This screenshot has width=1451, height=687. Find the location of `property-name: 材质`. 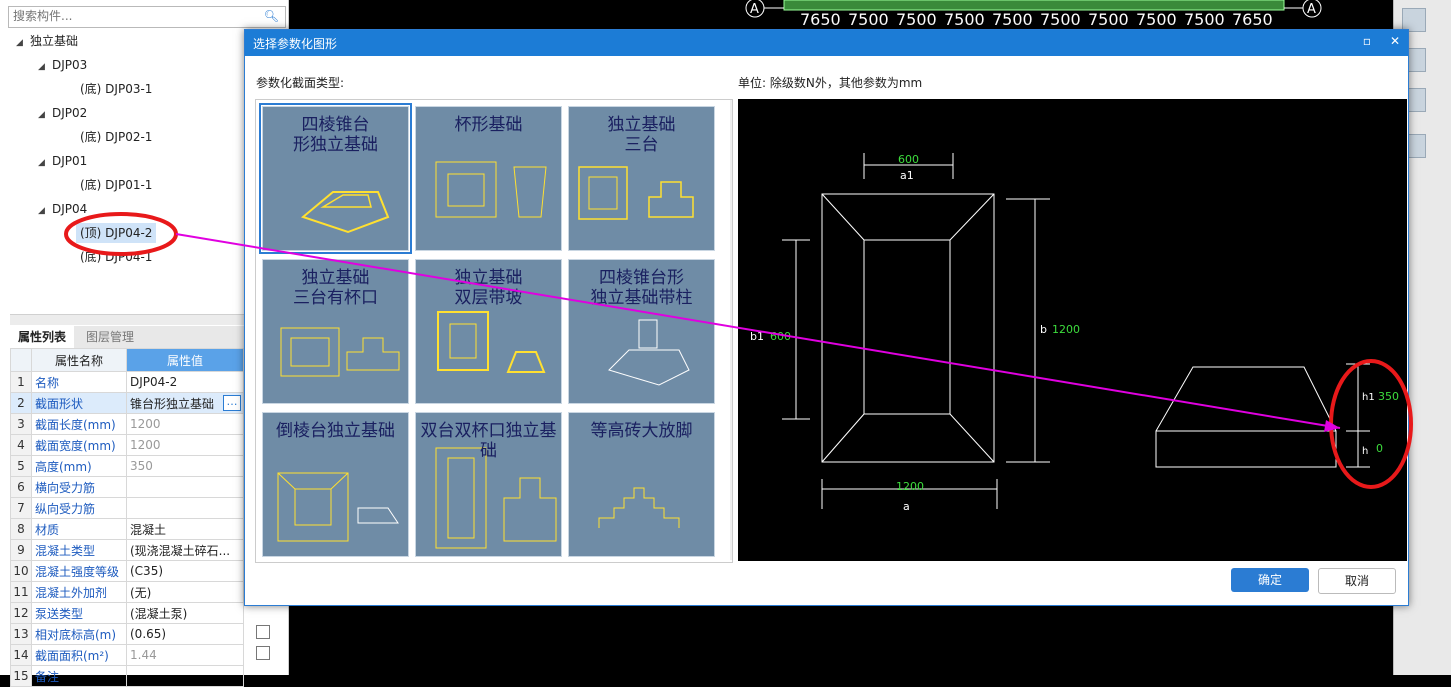

property-name: 材质 is located at coordinates (79, 529).